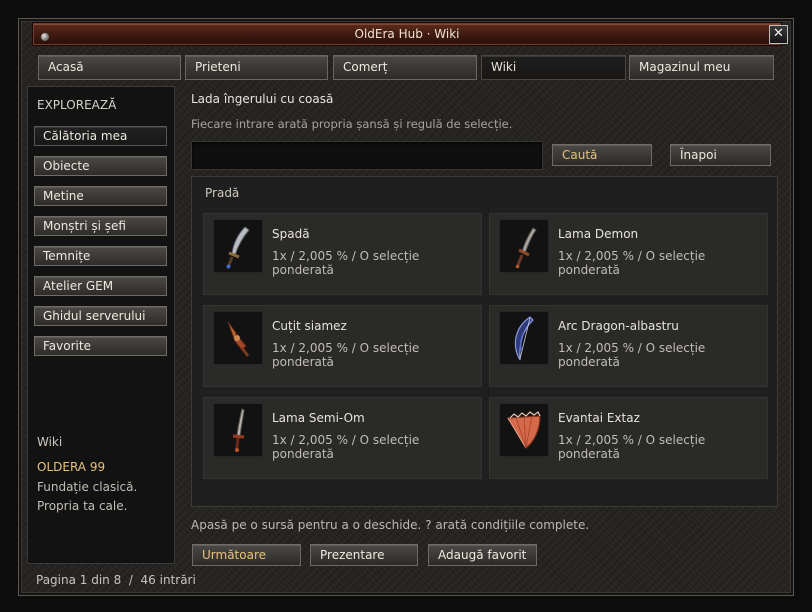 The image size is (812, 612). Describe the element at coordinates (50, 442) in the screenshot. I see `sidebar-section-label: Wiki` at that location.